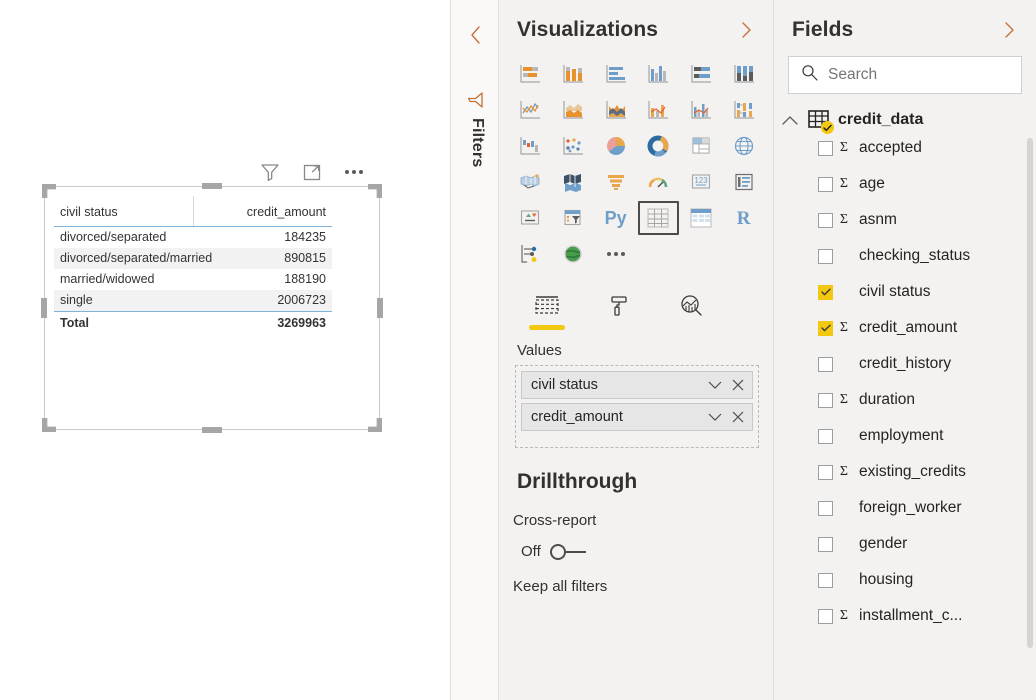  What do you see at coordinates (746, 30) in the screenshot?
I see `visualizations-expand-chevron-icon` at bounding box center [746, 30].